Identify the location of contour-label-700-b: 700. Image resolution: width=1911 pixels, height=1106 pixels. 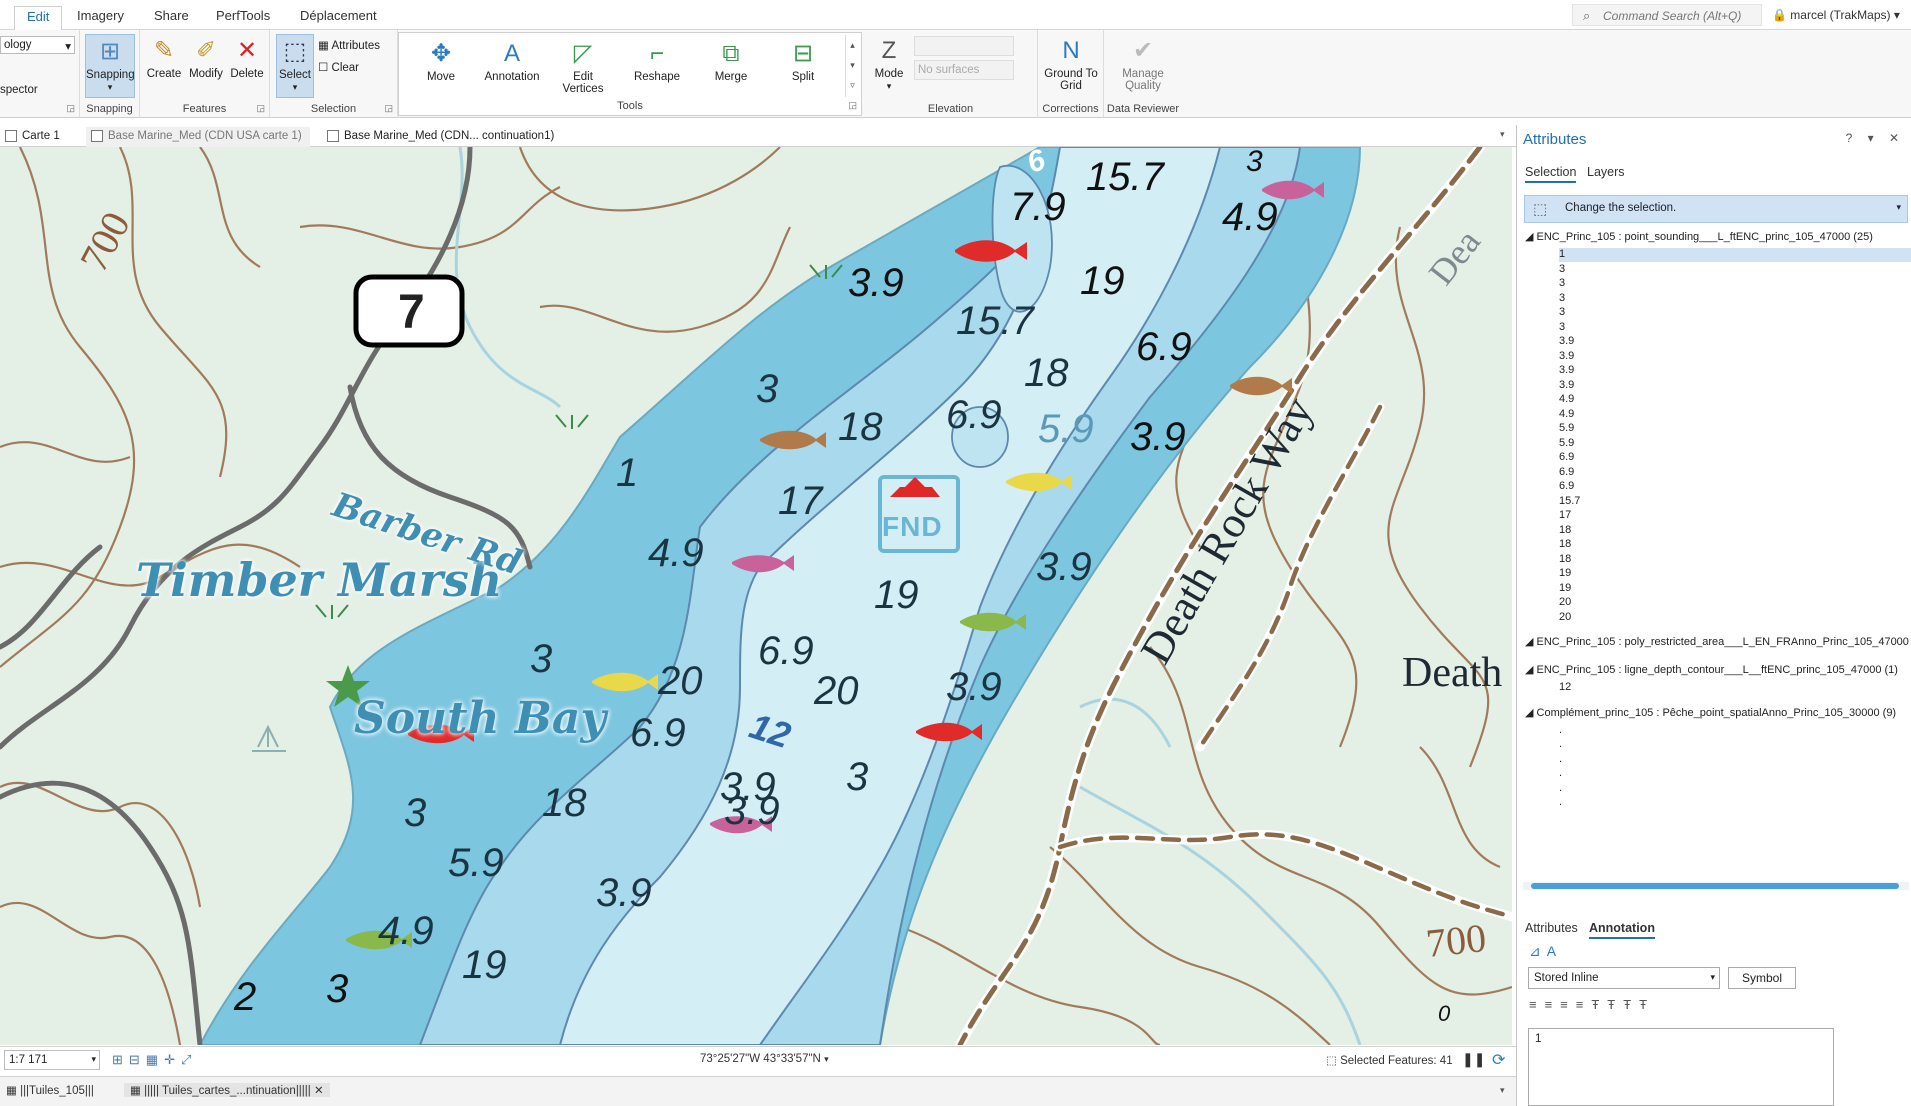
(1456, 940).